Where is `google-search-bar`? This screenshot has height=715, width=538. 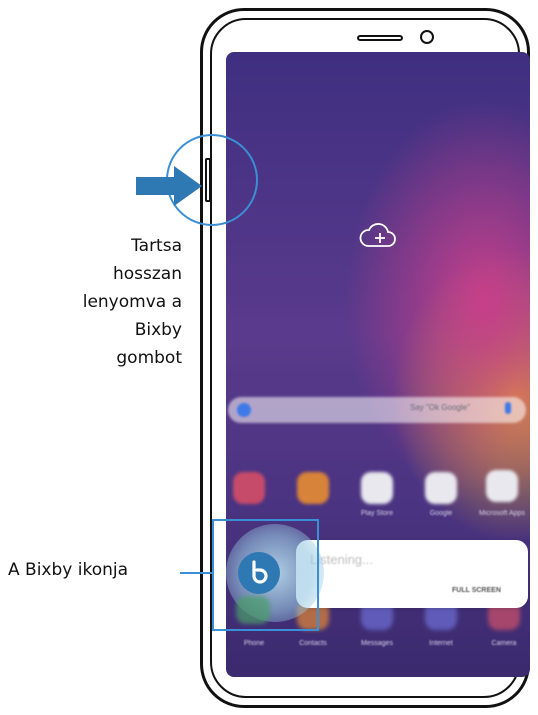 google-search-bar is located at coordinates (377, 410).